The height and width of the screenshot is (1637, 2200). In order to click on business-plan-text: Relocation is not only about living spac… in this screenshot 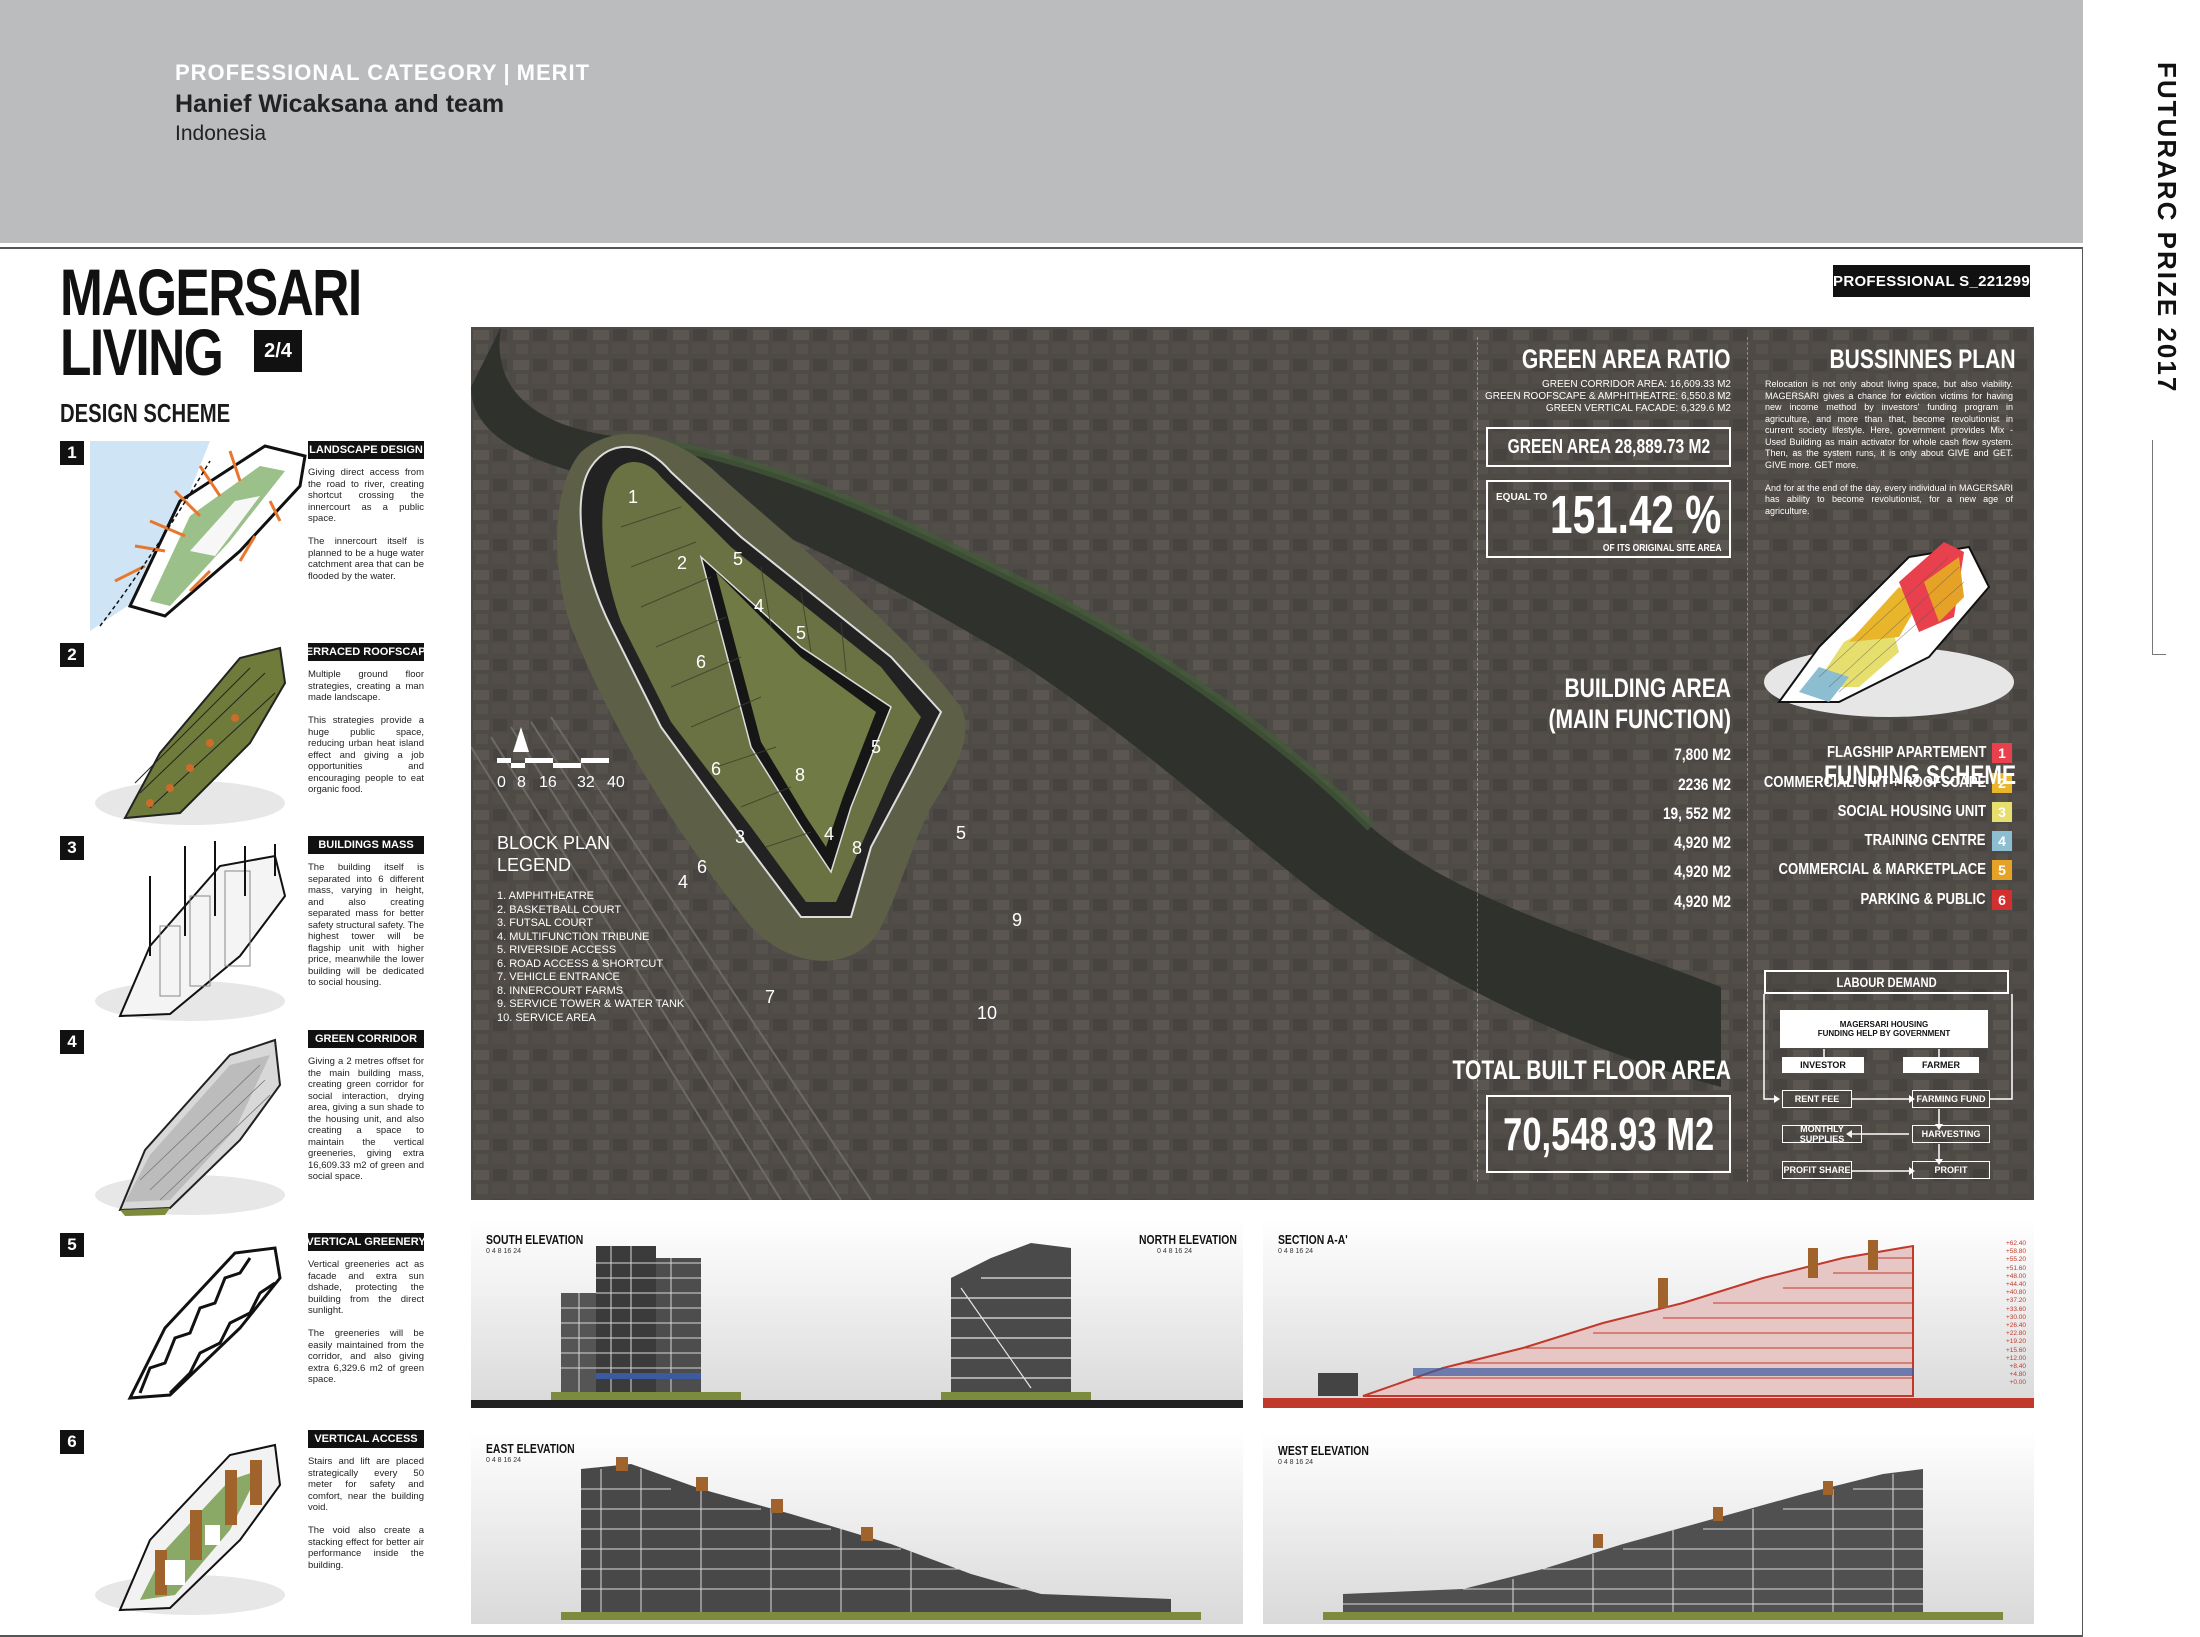, I will do `click(1889, 447)`.